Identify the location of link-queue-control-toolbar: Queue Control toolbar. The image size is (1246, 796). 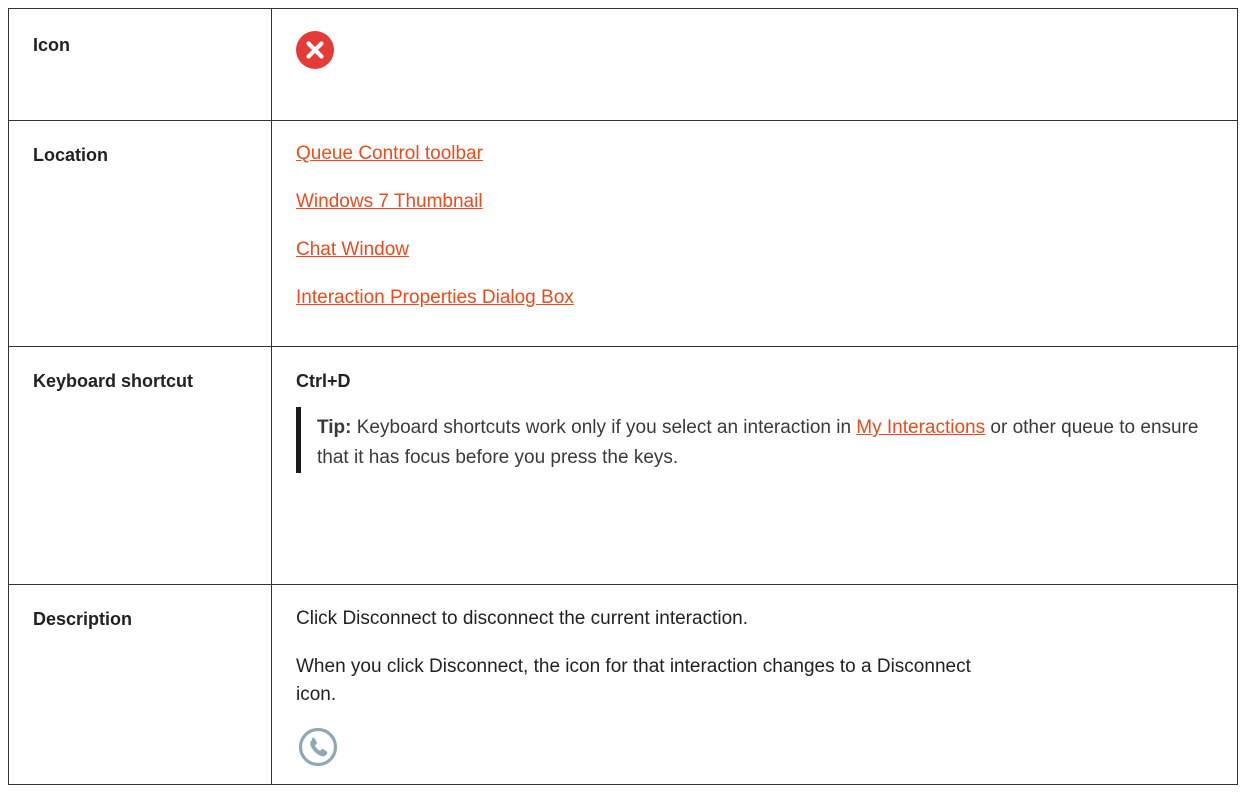
(766, 154).